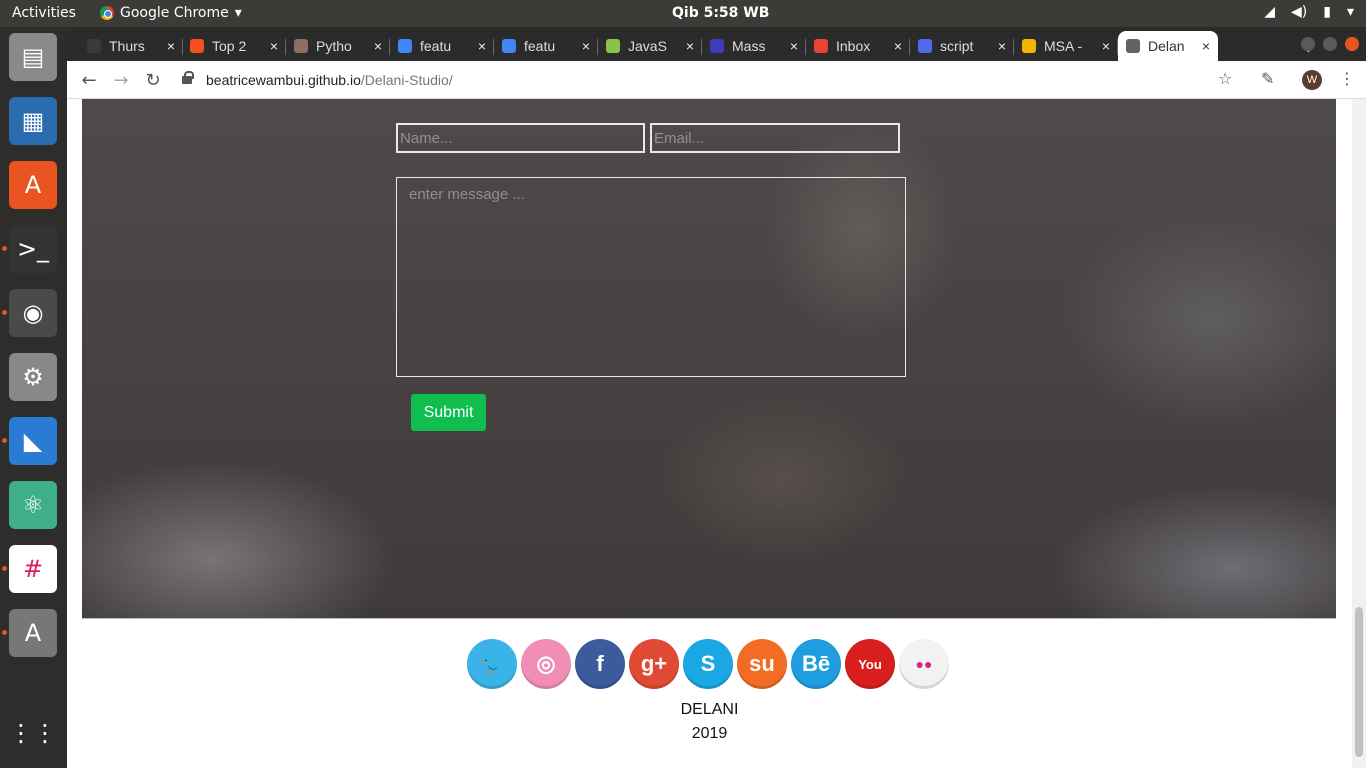  Describe the element at coordinates (720, 13) in the screenshot. I see `clock: Qib 5:58 WB` at that location.